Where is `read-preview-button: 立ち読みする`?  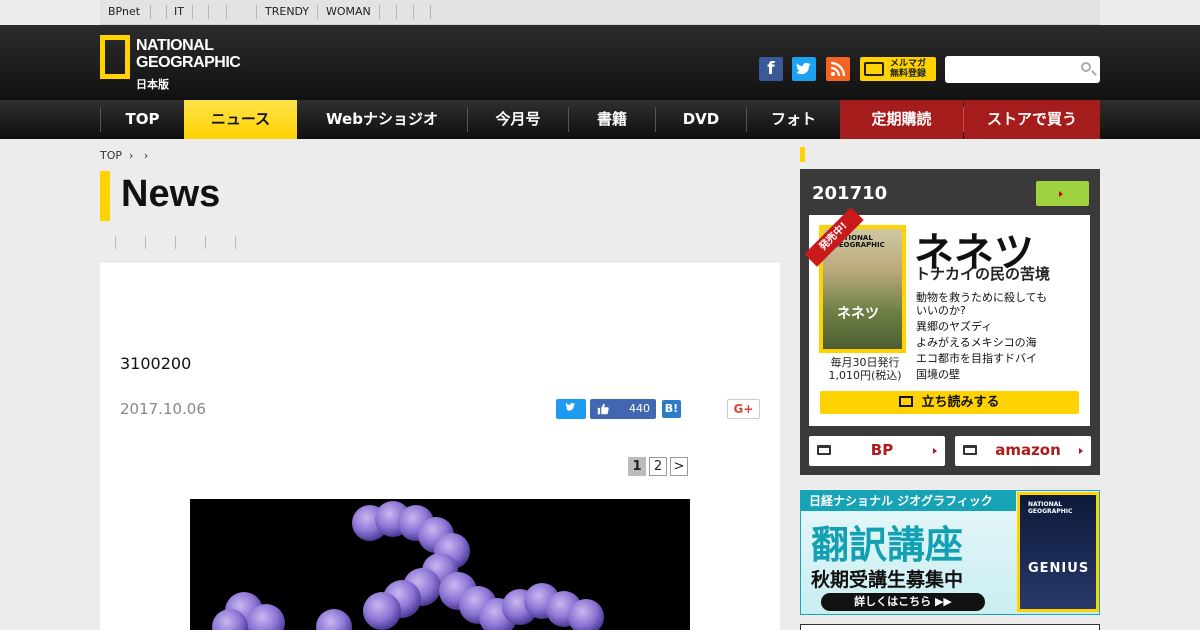 read-preview-button: 立ち読みする is located at coordinates (949, 402).